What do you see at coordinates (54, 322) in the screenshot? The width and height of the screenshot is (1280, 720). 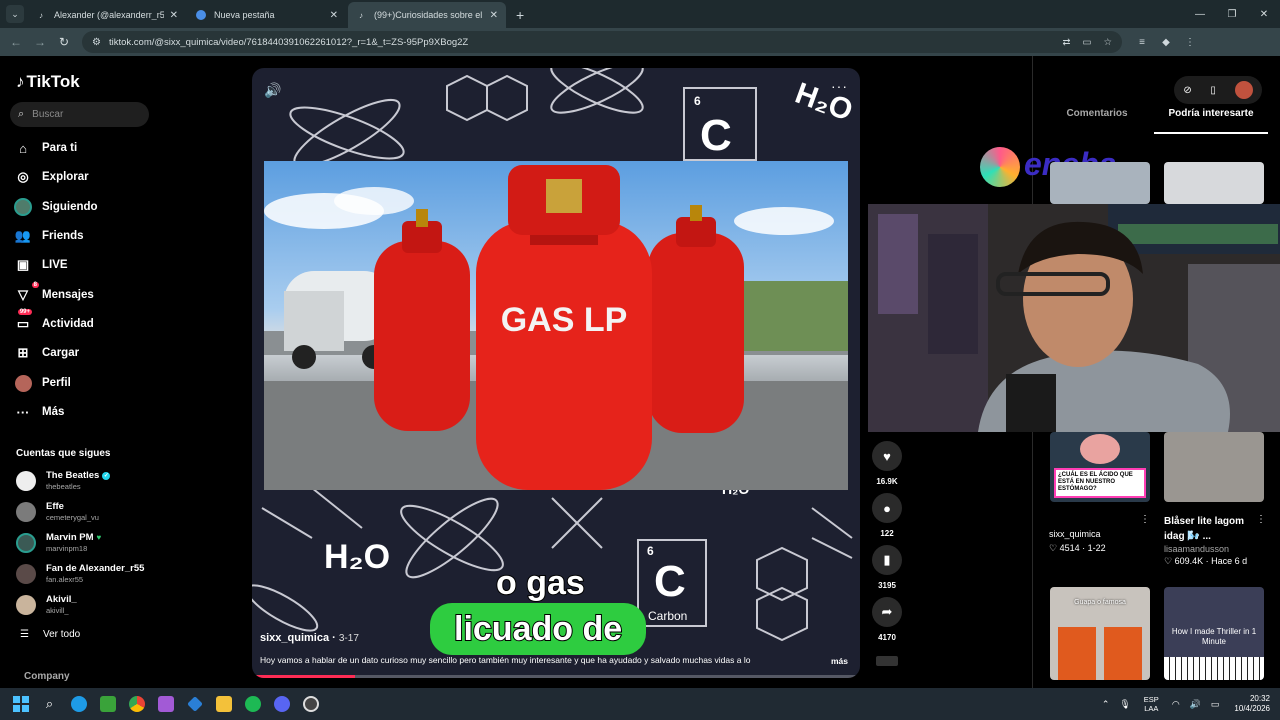 I see `nav-actividad: ▭ 99+ Actividad` at bounding box center [54, 322].